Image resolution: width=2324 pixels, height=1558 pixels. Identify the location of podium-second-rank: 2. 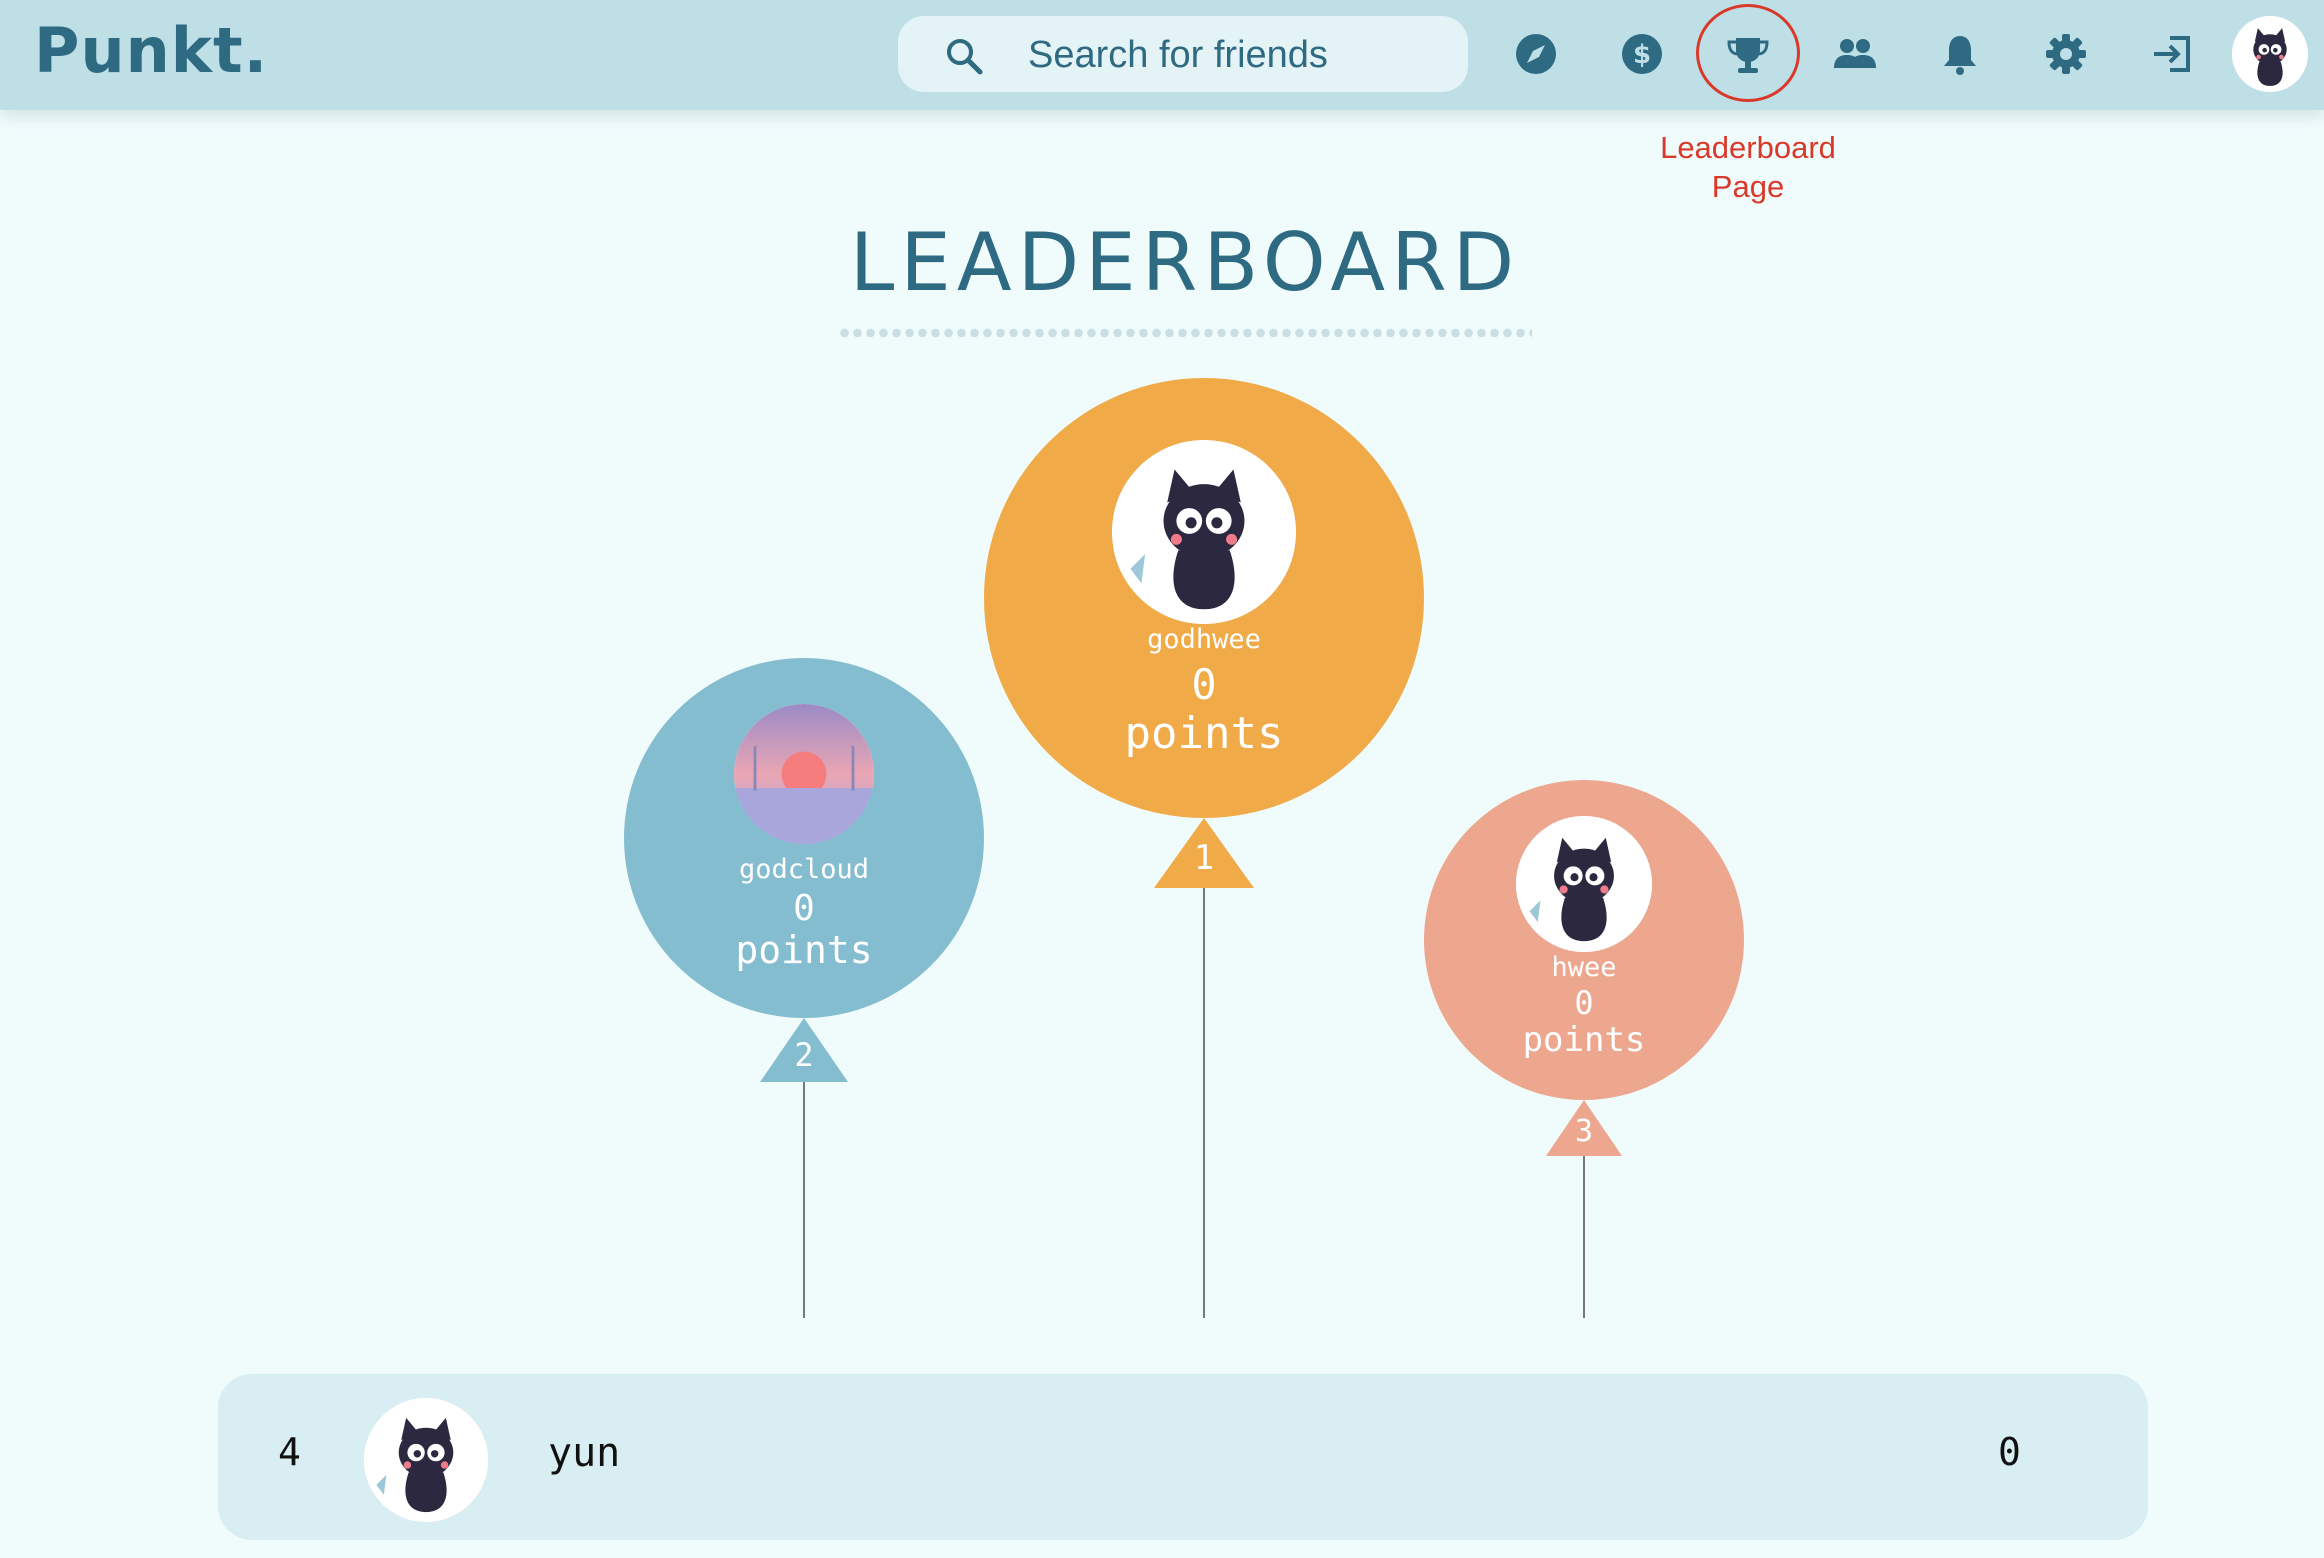
(804, 1055).